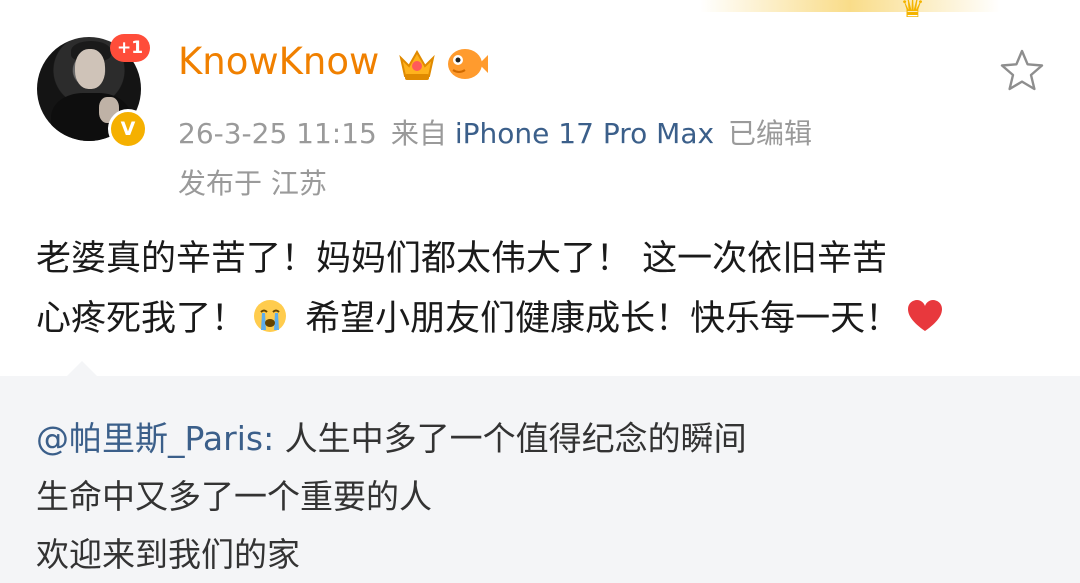  Describe the element at coordinates (130, 48) in the screenshot. I see `avatar-plus-badge: +1` at that location.